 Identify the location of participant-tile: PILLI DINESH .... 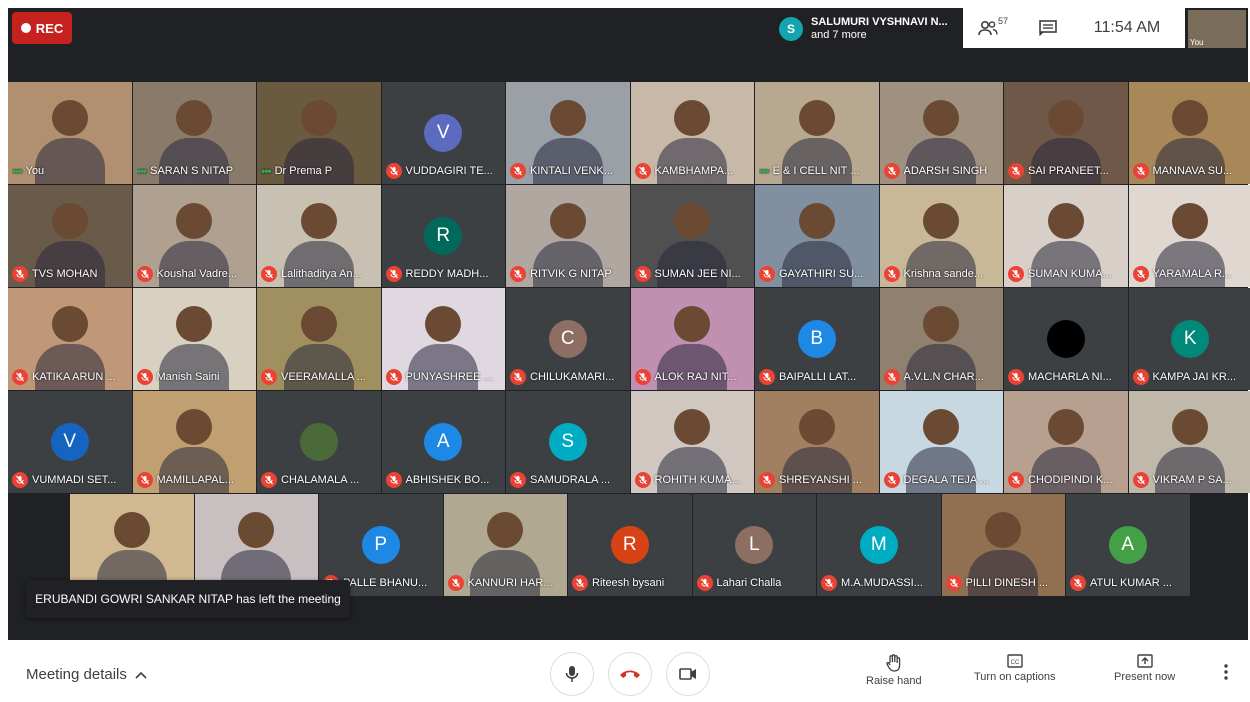
(1003, 545).